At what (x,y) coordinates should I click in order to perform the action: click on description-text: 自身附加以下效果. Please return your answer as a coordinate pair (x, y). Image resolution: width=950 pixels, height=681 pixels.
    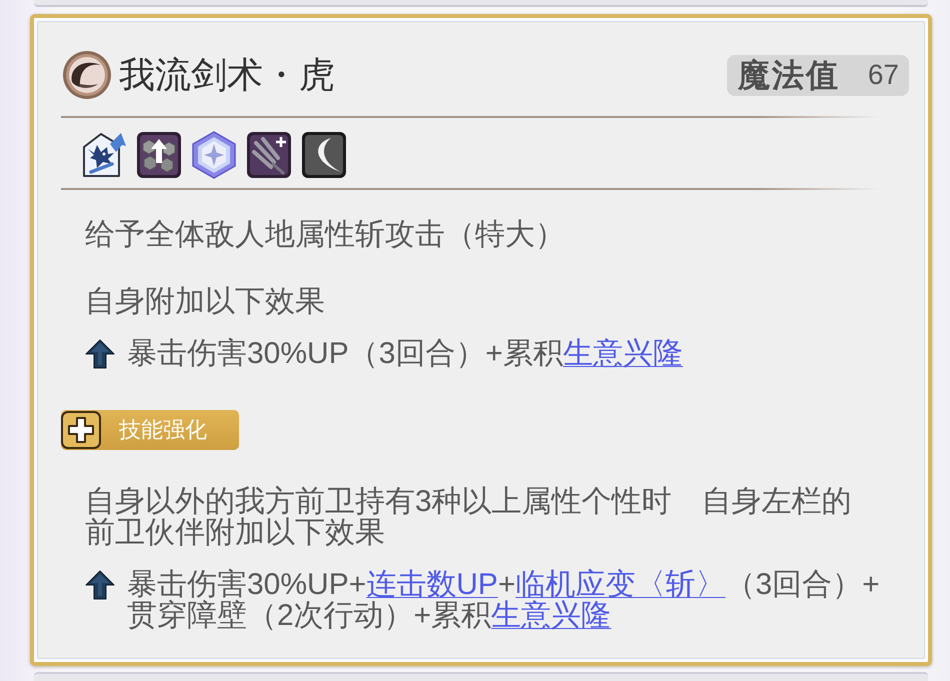
    Looking at the image, I should click on (205, 301).